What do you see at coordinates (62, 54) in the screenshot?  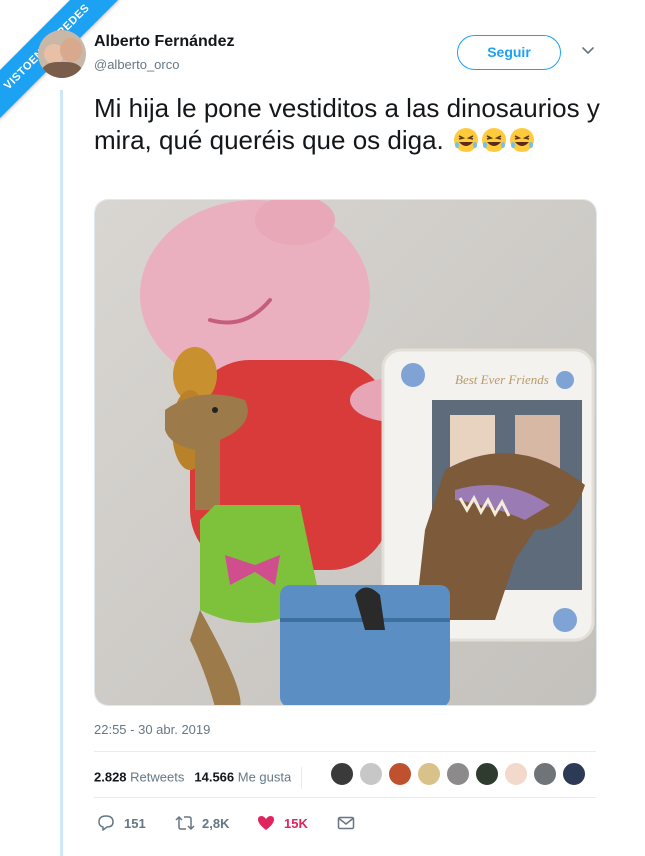 I see `avatar` at bounding box center [62, 54].